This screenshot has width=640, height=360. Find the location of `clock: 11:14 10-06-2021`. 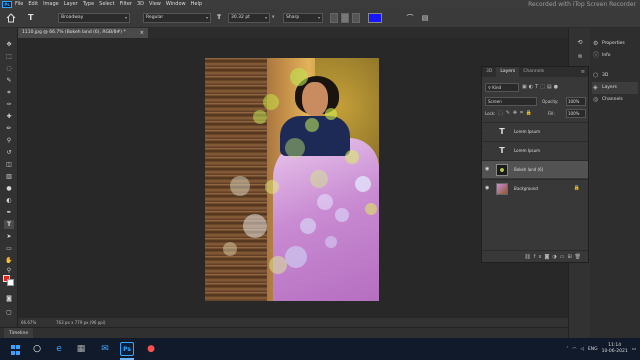

clock: 11:14 10-06-2021 is located at coordinates (615, 349).